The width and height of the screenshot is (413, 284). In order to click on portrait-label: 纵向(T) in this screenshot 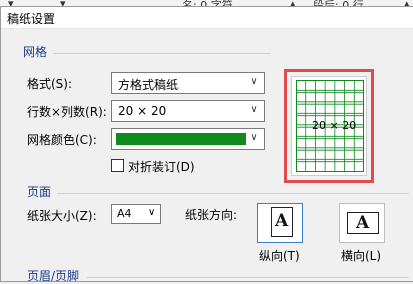, I will do `click(279, 255)`.